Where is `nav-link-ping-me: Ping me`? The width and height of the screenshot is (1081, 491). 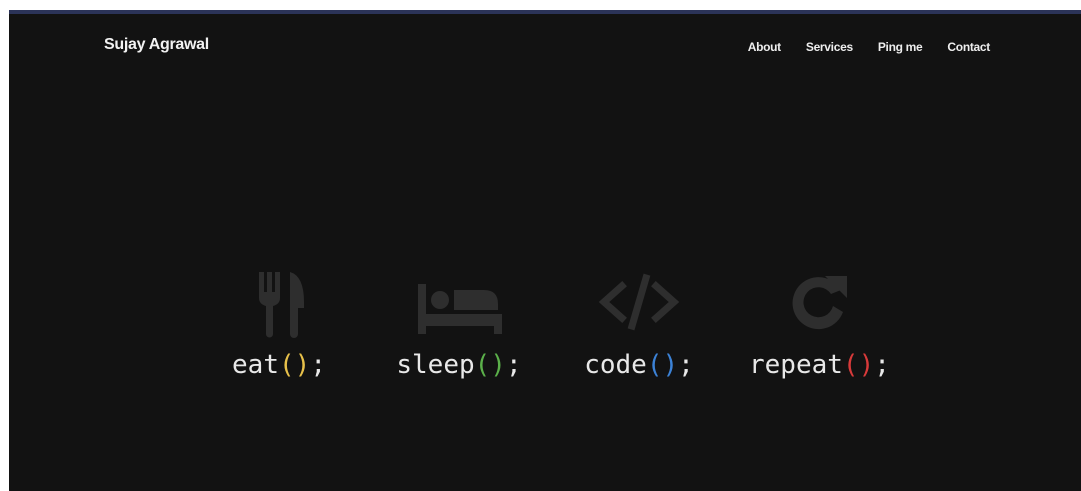 nav-link-ping-me: Ping me is located at coordinates (900, 47).